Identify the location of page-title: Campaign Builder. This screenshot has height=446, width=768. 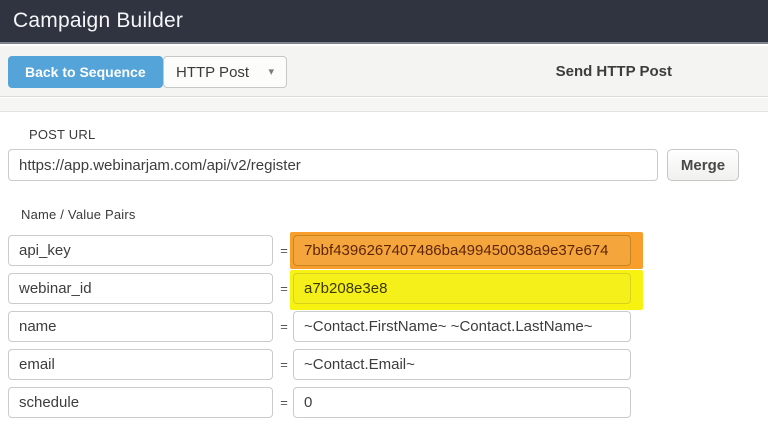
(98, 20).